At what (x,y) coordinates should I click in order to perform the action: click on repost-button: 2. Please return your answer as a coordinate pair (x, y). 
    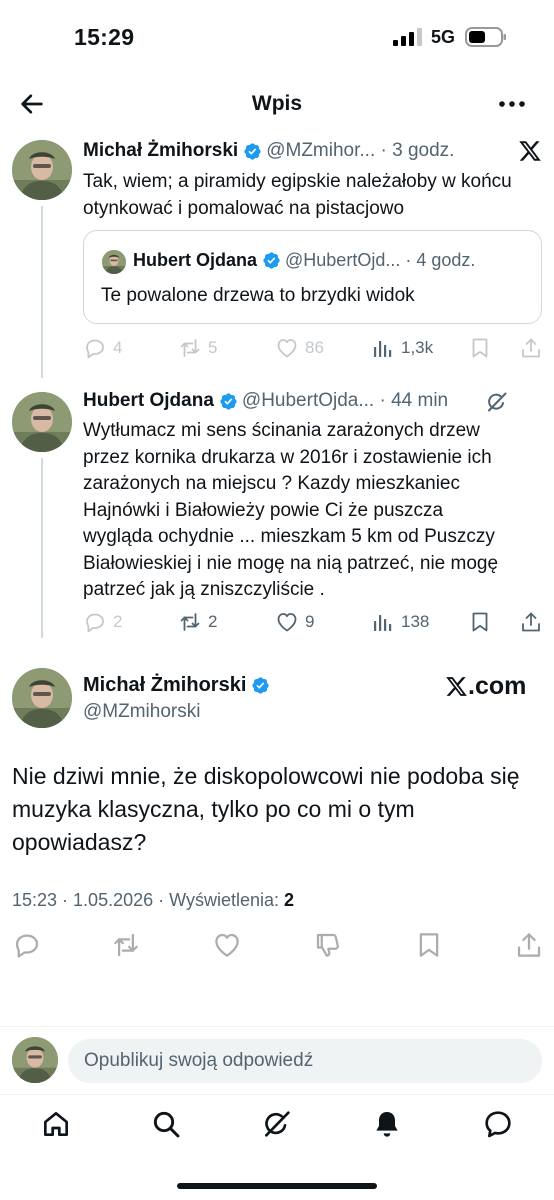
    Looking at the image, I should click on (197, 622).